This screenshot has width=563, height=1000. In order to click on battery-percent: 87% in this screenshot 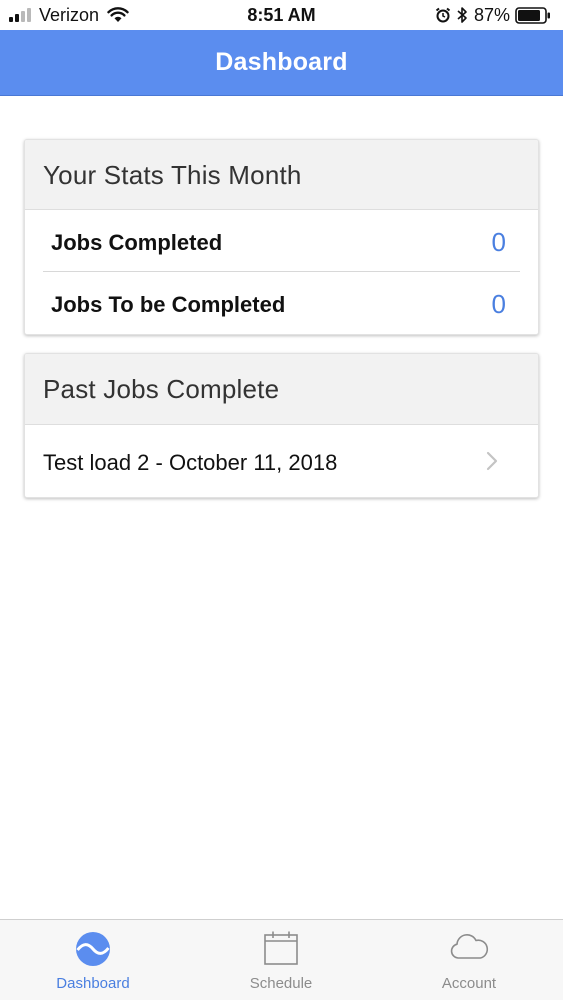, I will do `click(491, 14)`.